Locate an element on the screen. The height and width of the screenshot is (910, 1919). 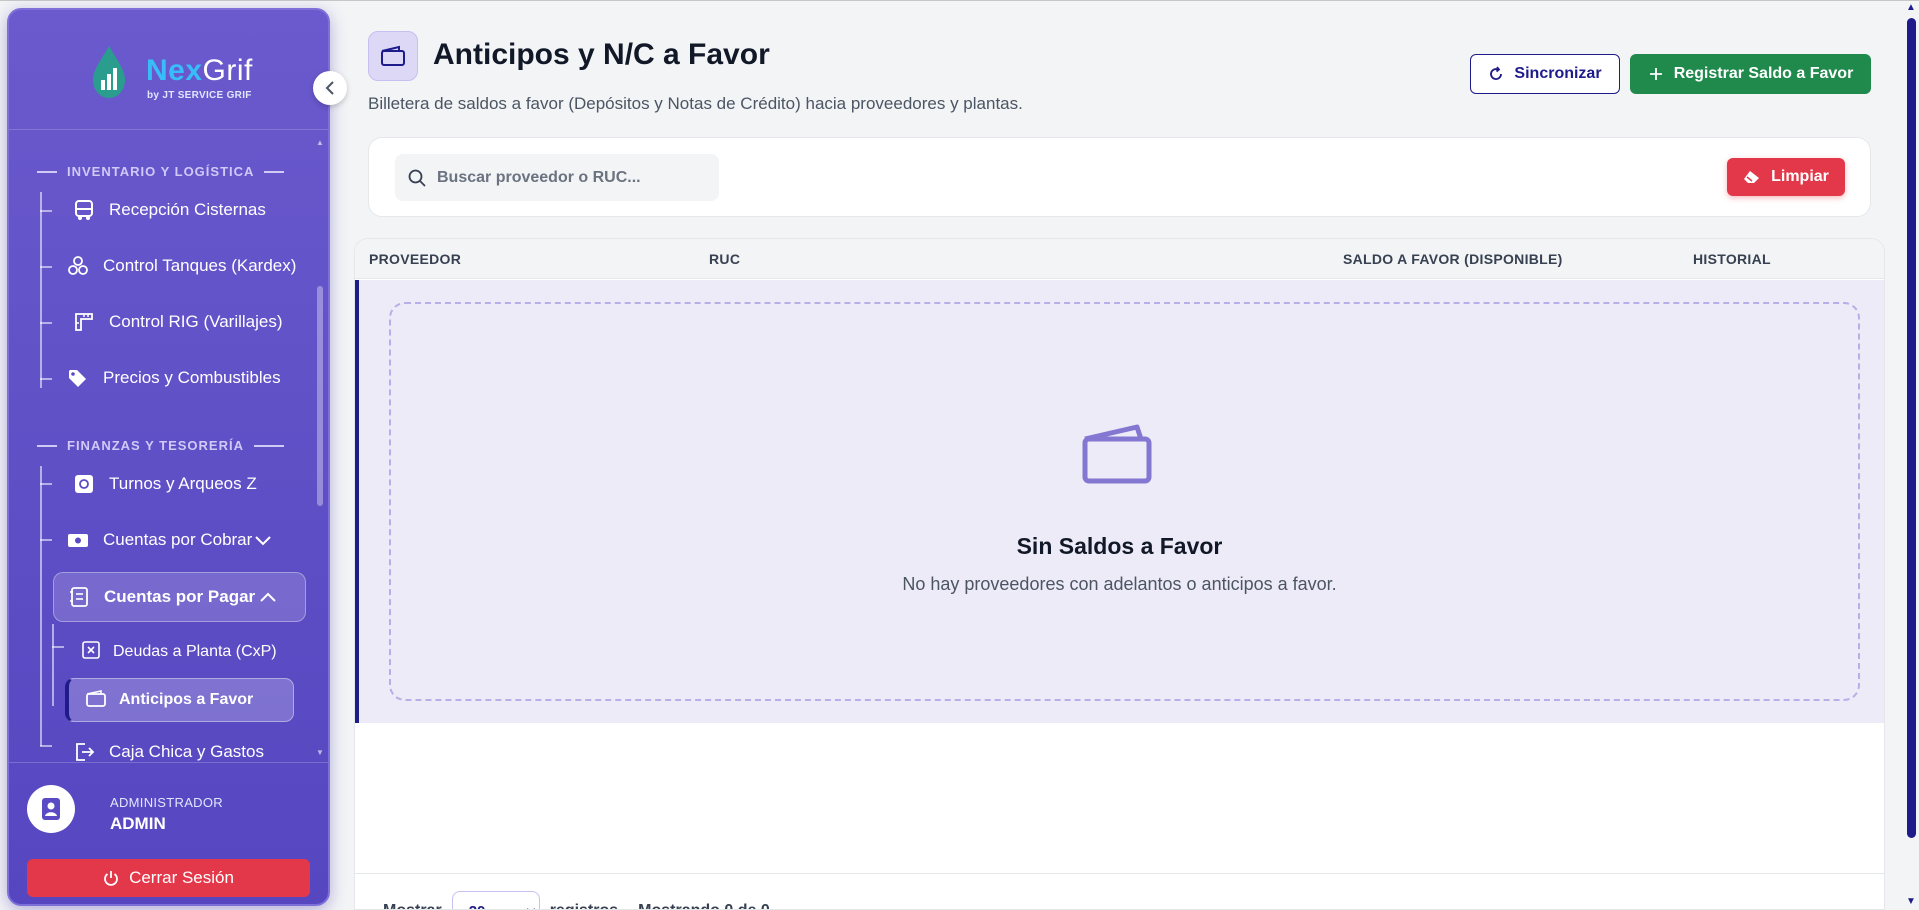
sidebar-item-cuentas-pagar: Cuentas por Pagar is located at coordinates (179, 597).